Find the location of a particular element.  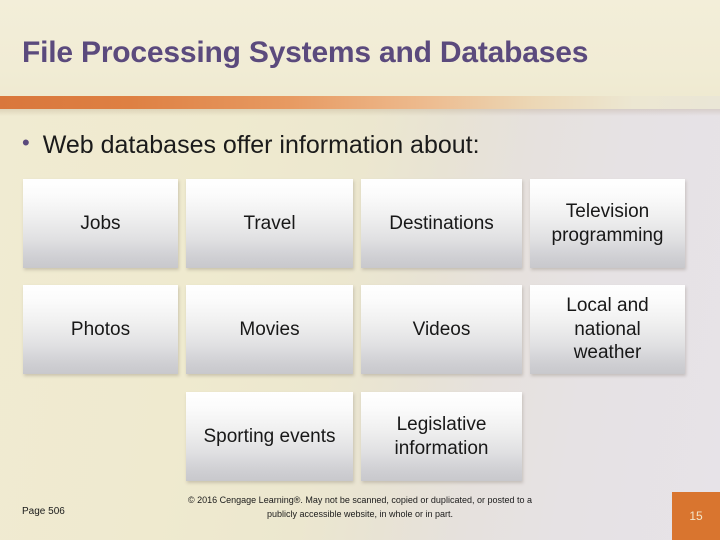

category-box-label: Television programming is located at coordinates (607, 223).